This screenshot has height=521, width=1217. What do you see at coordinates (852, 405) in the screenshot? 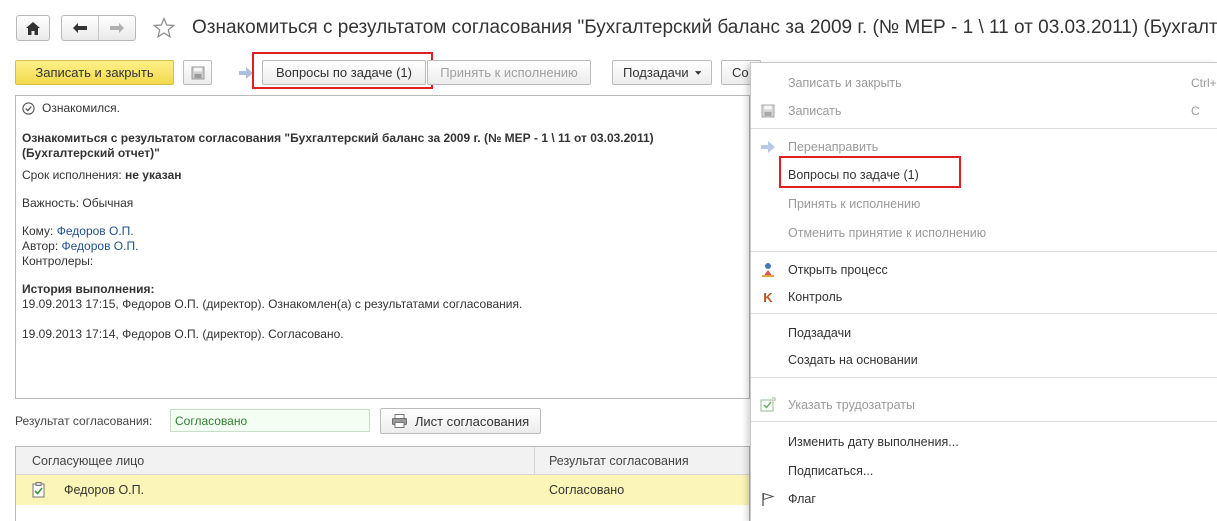
I see `menu-item-label: Указать трудозатраты` at bounding box center [852, 405].